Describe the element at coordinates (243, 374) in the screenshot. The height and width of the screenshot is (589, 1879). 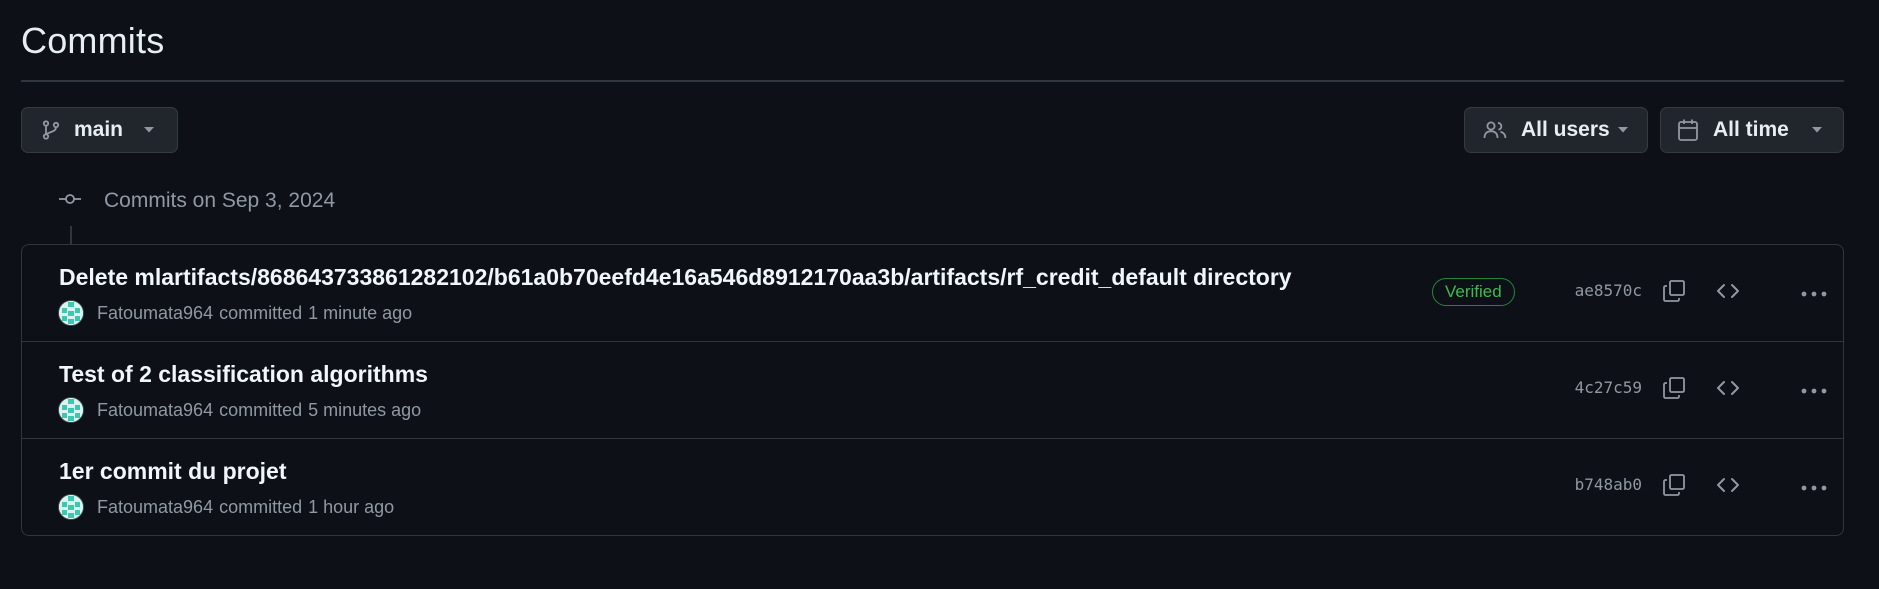
I see `commit-message-link: Test of 2 classification algorithms` at that location.